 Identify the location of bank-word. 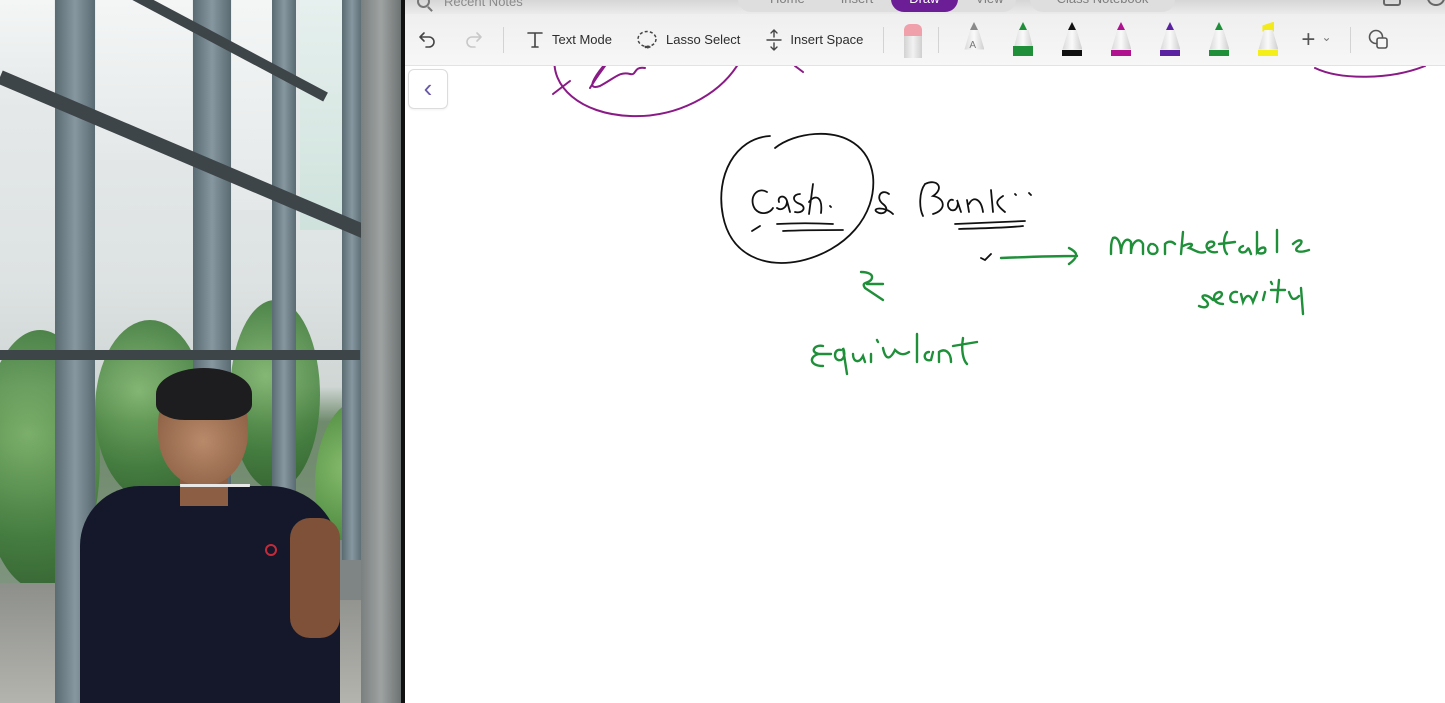
(975, 199).